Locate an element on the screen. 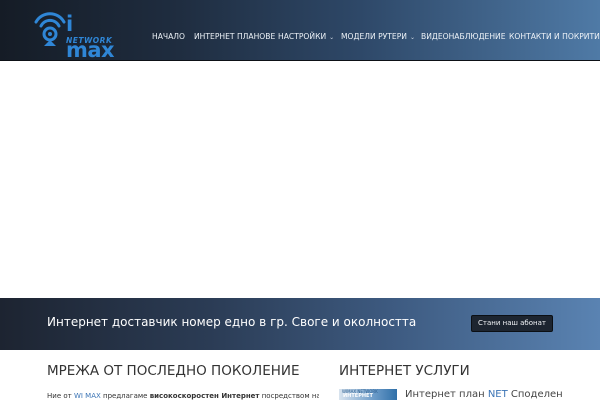 Image resolution: width=600 pixels, height=400 pixels. nav-label: НАСТРОЙКИ is located at coordinates (302, 36).